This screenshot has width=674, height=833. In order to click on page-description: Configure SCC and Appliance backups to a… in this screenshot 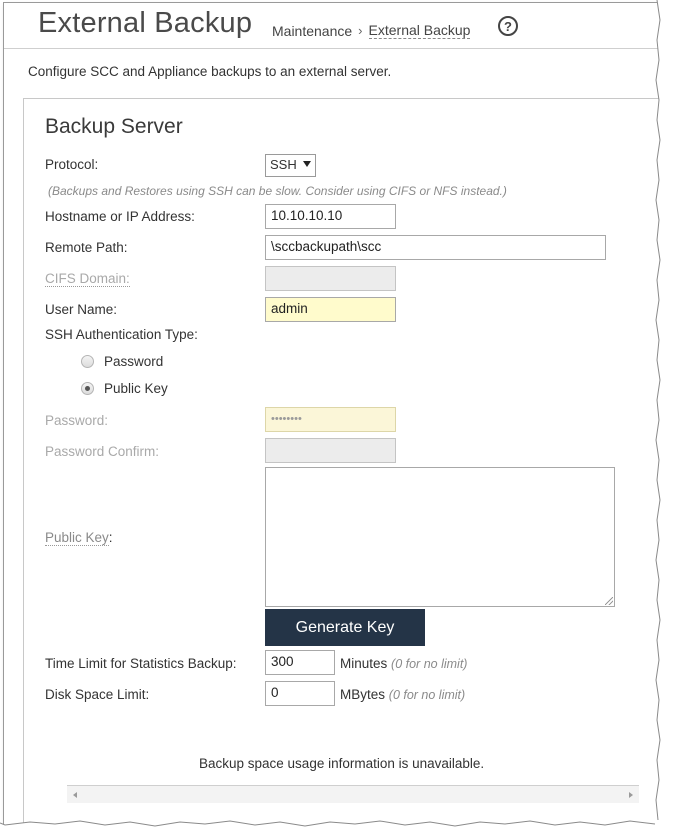, I will do `click(210, 71)`.